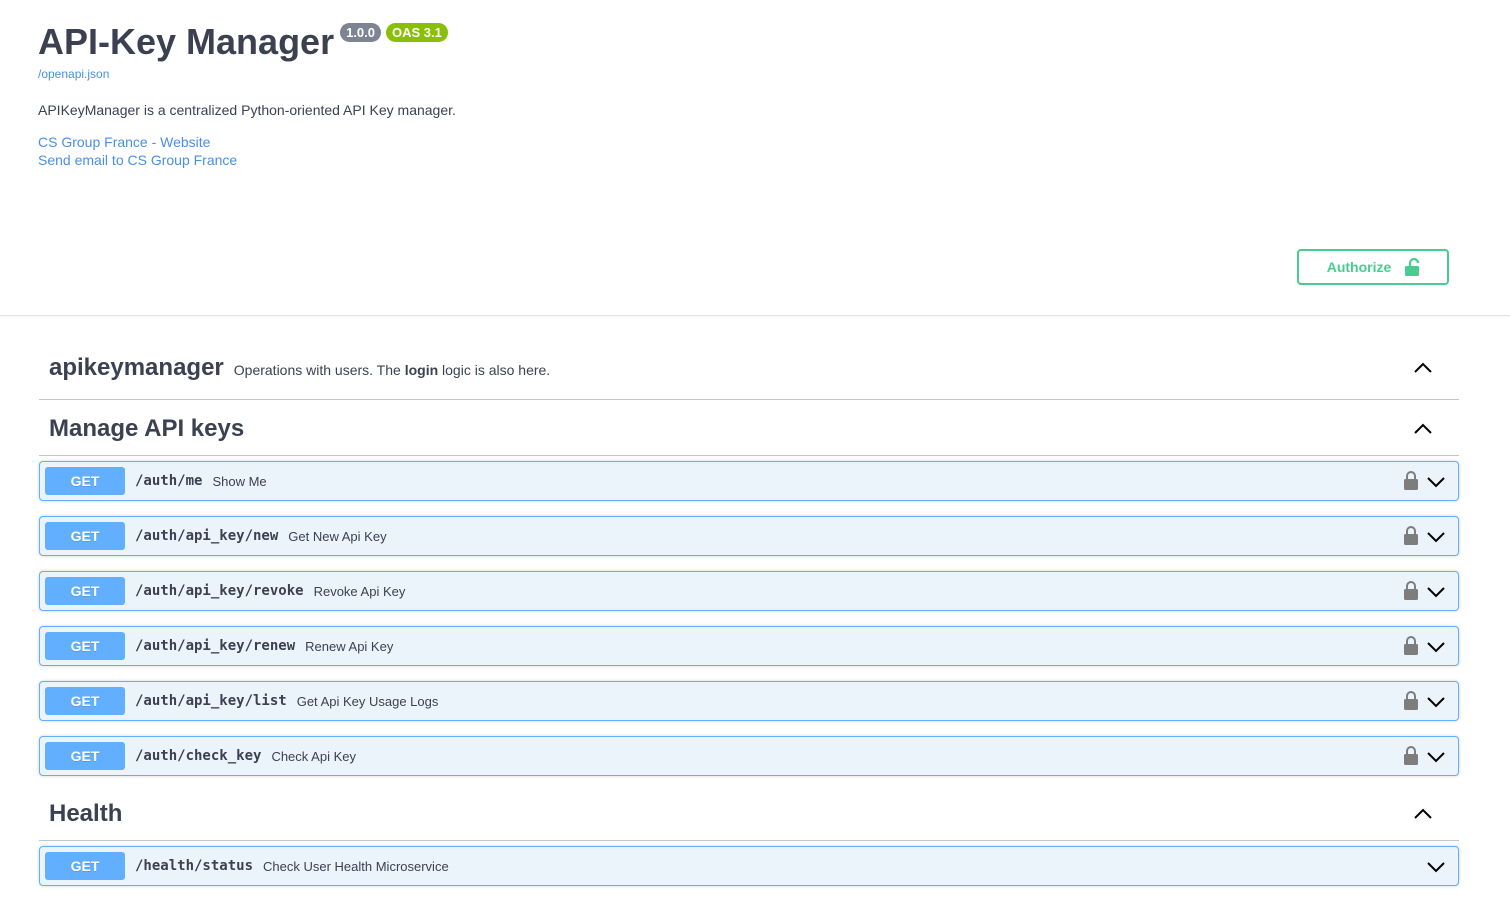 This screenshot has height=924, width=1510. Describe the element at coordinates (239, 481) in the screenshot. I see `operation-summary: Show Me` at that location.